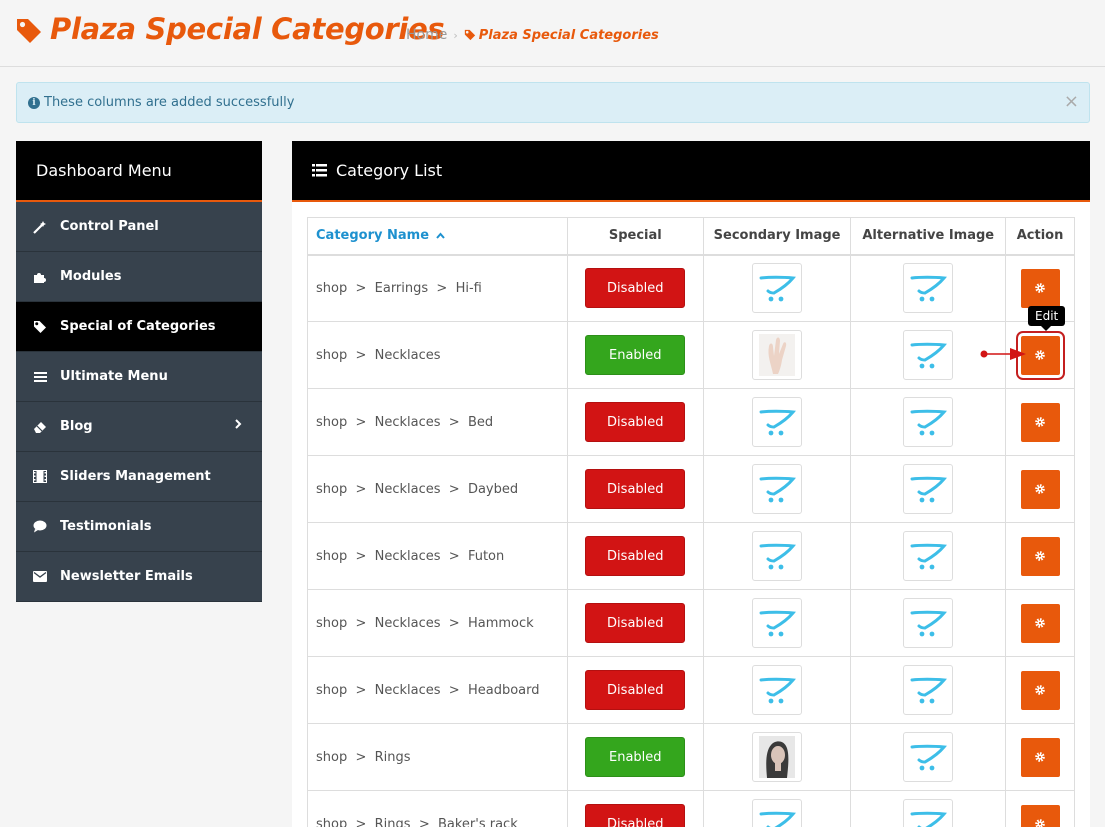 This screenshot has height=827, width=1105. I want to click on sidebar-item-label: Sliders Management, so click(135, 476).